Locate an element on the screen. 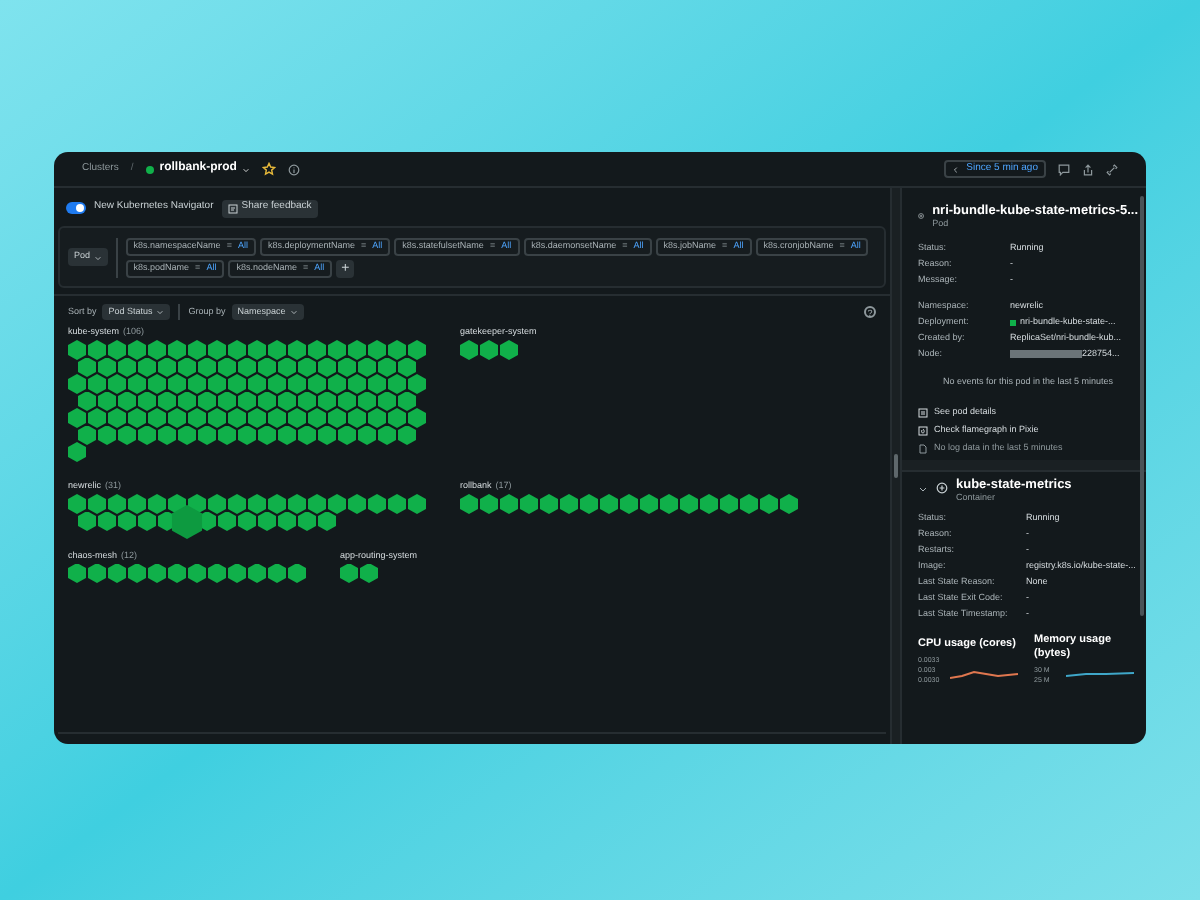  pod-icon is located at coordinates (921, 216).